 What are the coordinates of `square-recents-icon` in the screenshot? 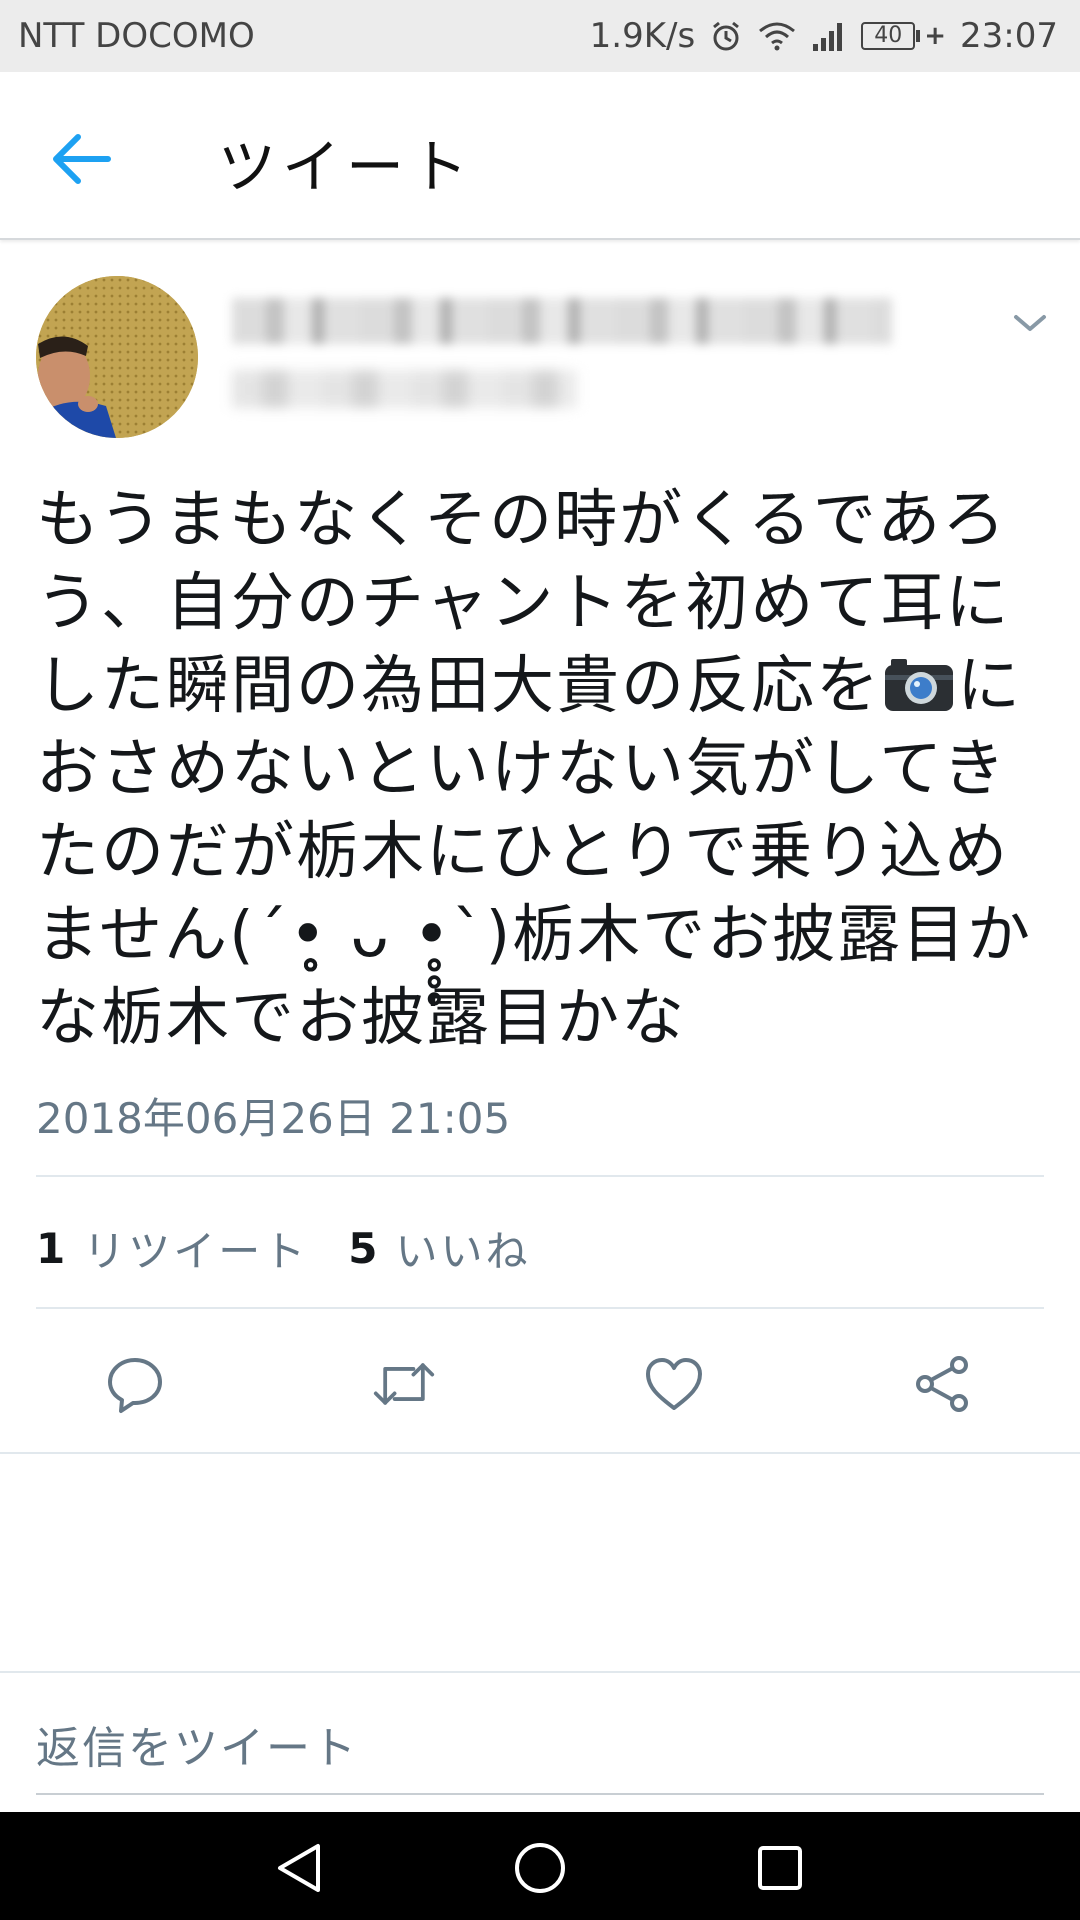 It's located at (780, 1868).